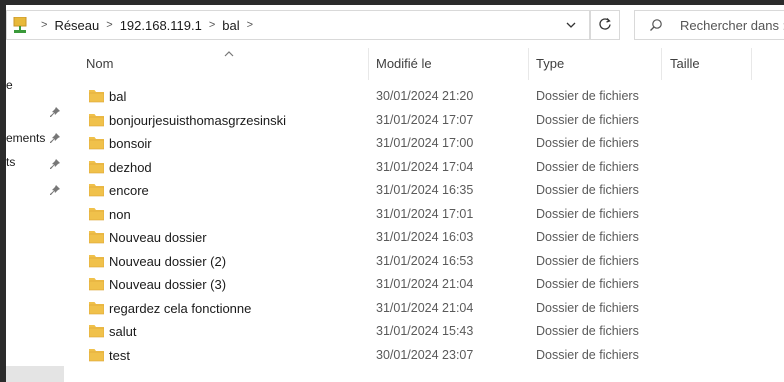  Describe the element at coordinates (130, 167) in the screenshot. I see `file-name: dezhod` at that location.